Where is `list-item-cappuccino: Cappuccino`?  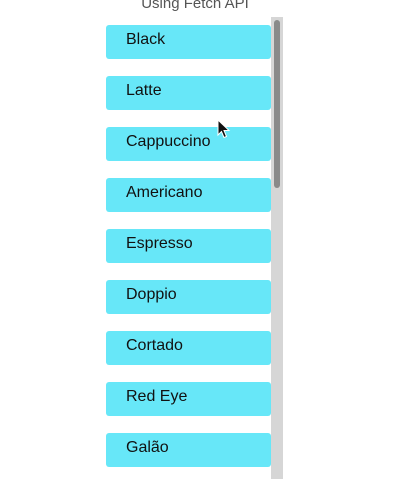 list-item-cappuccino: Cappuccino is located at coordinates (188, 144).